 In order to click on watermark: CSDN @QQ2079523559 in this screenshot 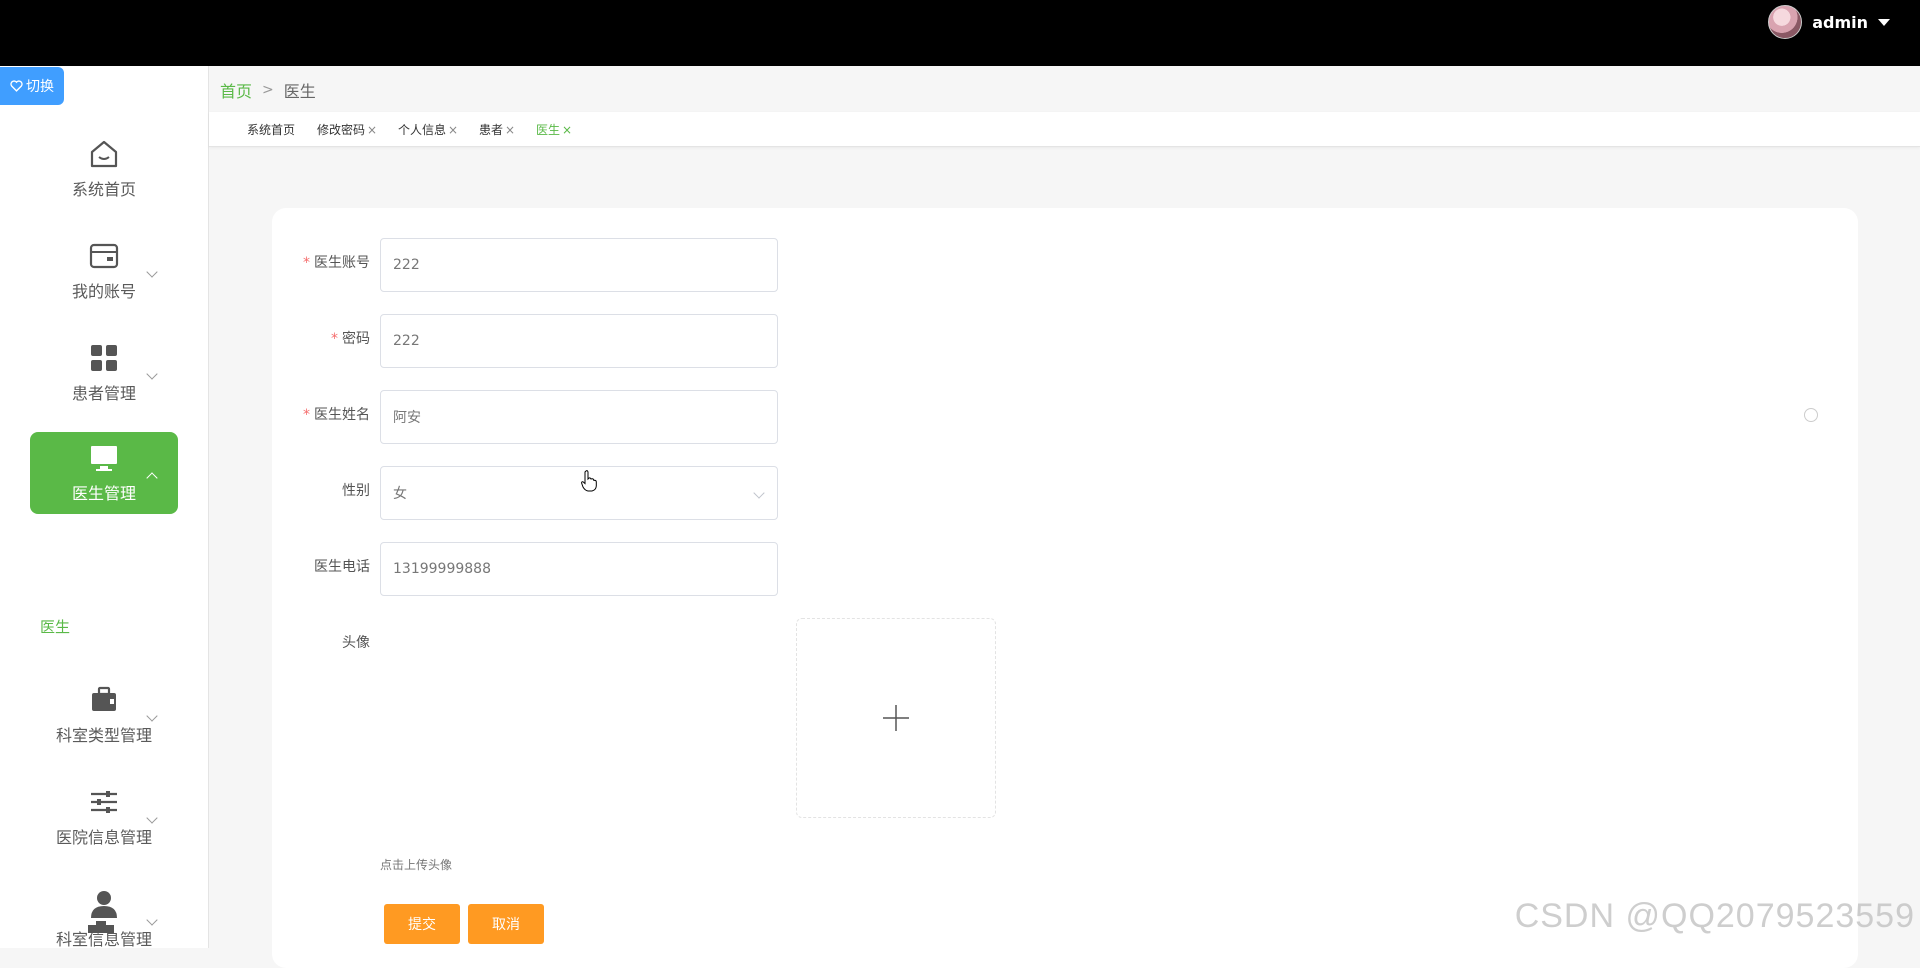, I will do `click(1714, 916)`.